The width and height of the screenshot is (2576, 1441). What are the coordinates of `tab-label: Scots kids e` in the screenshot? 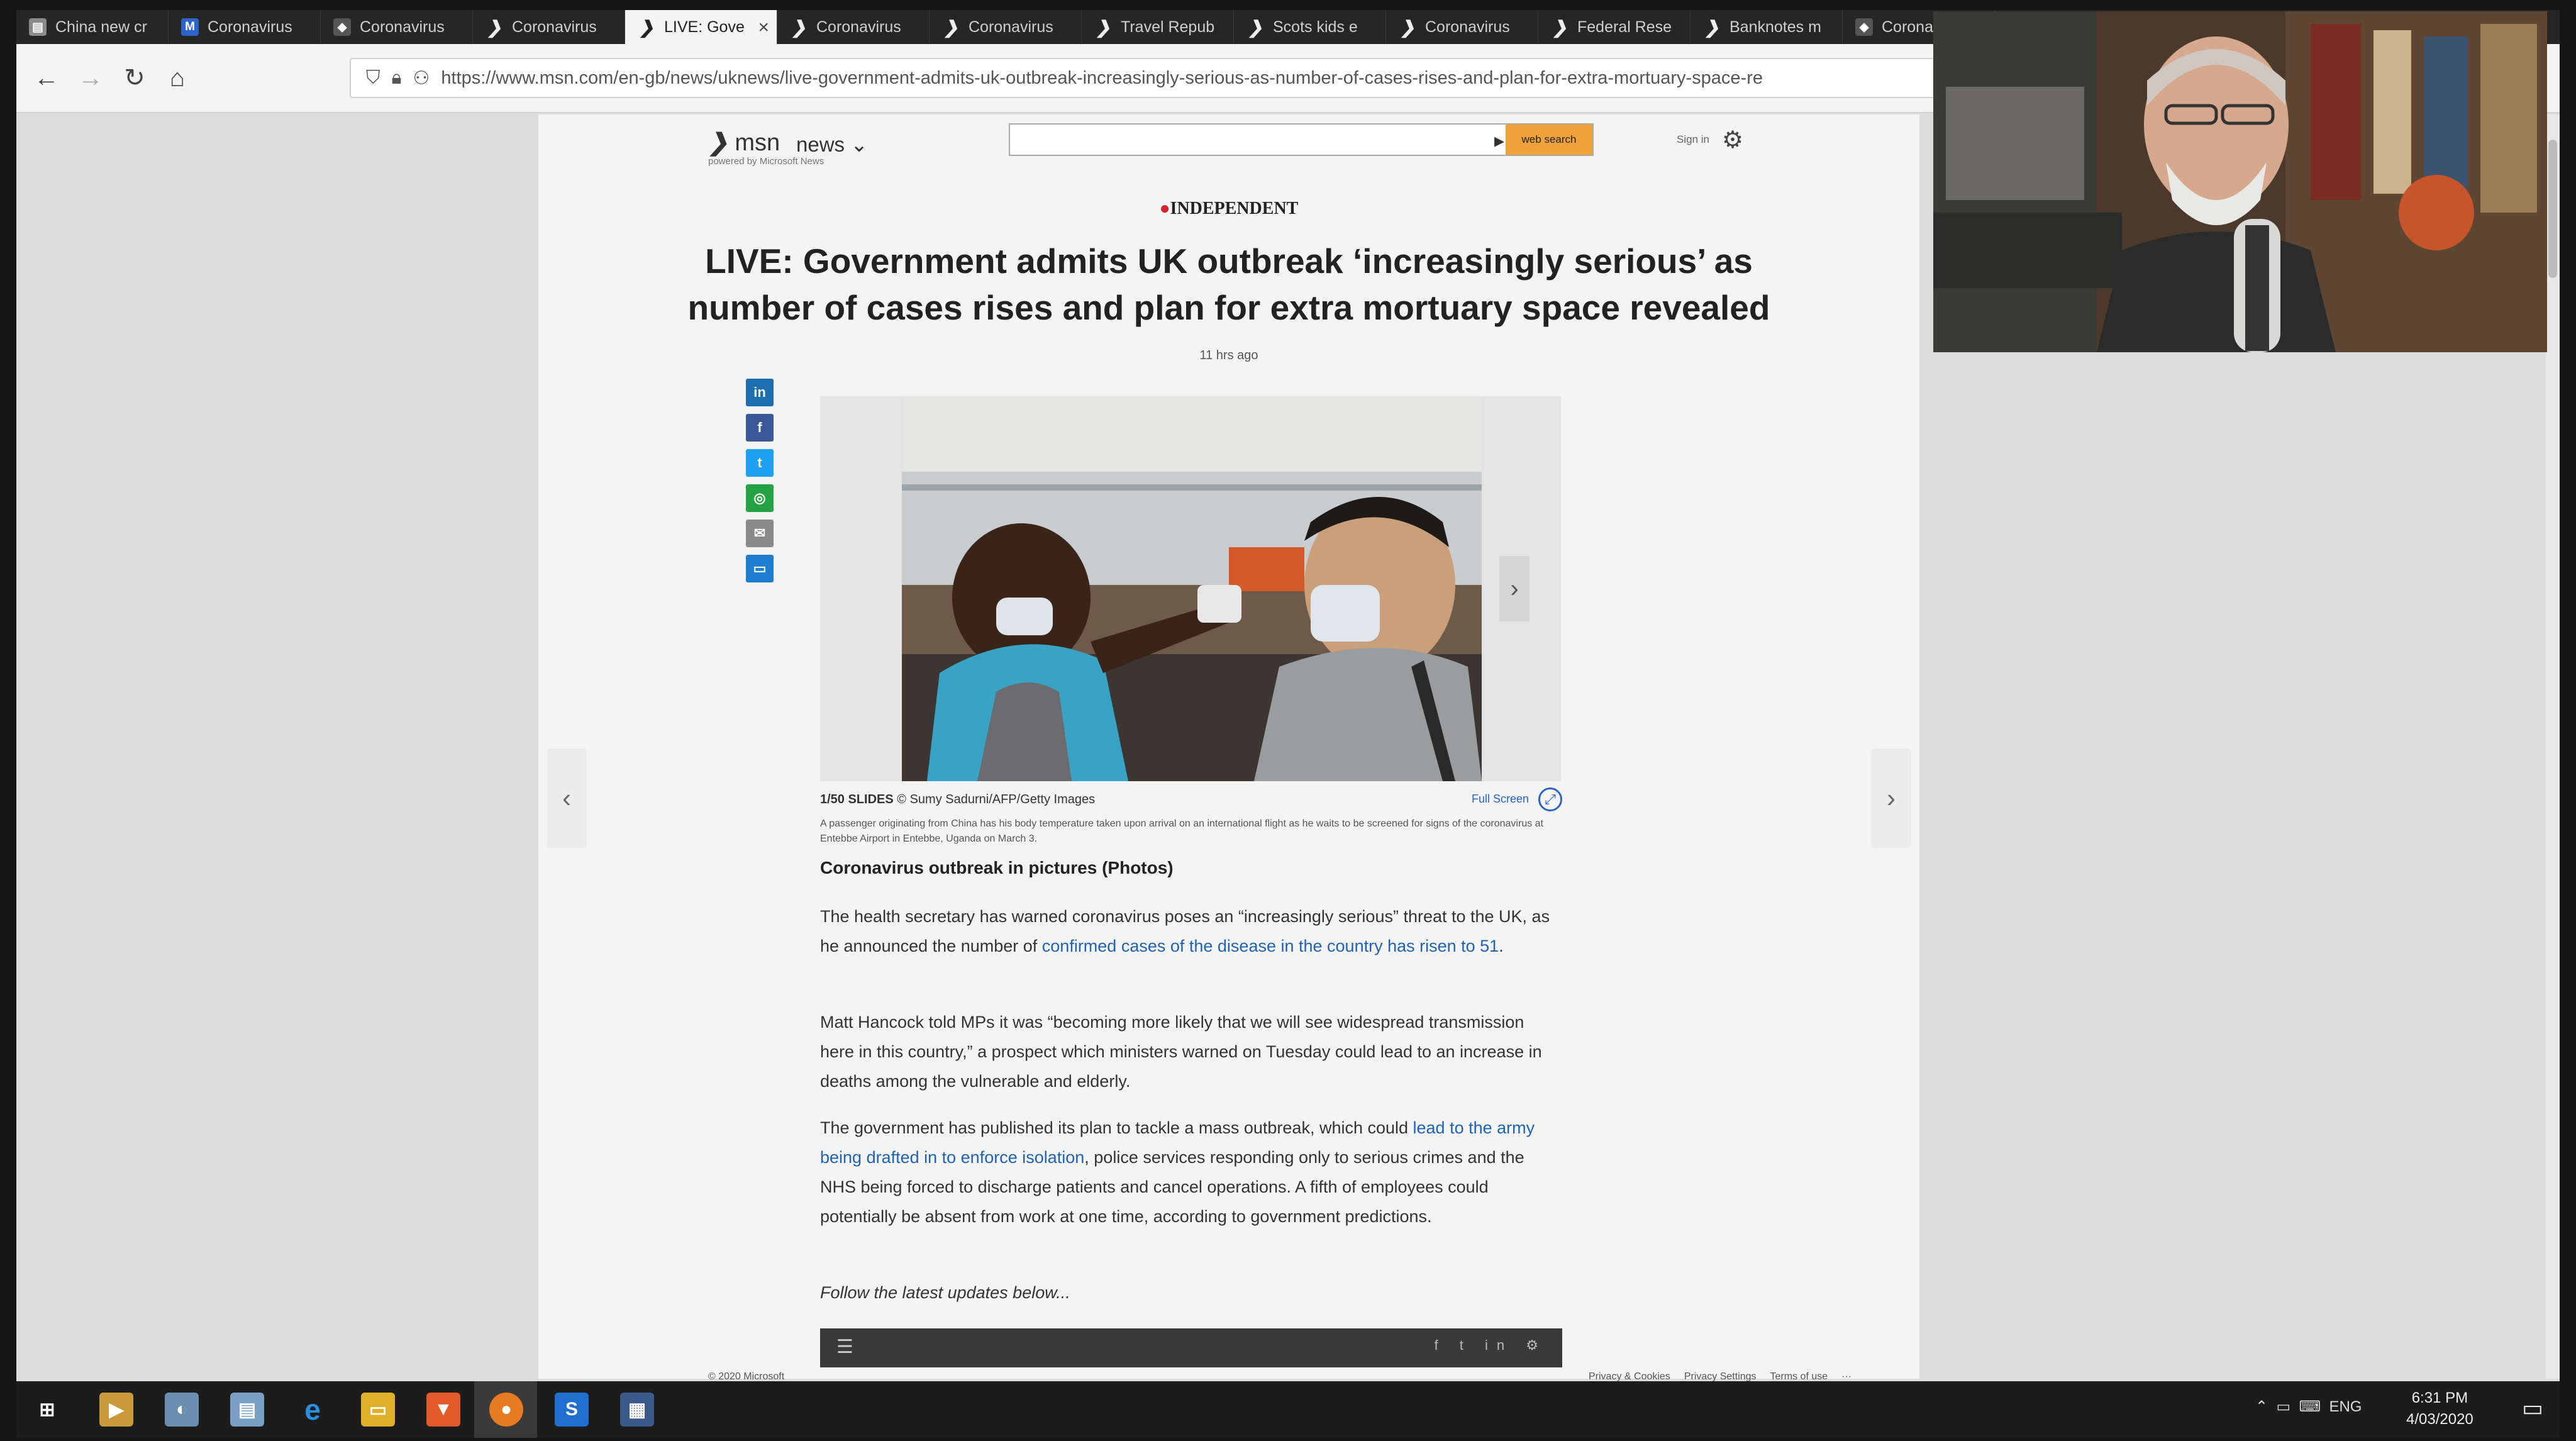 It's located at (1315, 27).